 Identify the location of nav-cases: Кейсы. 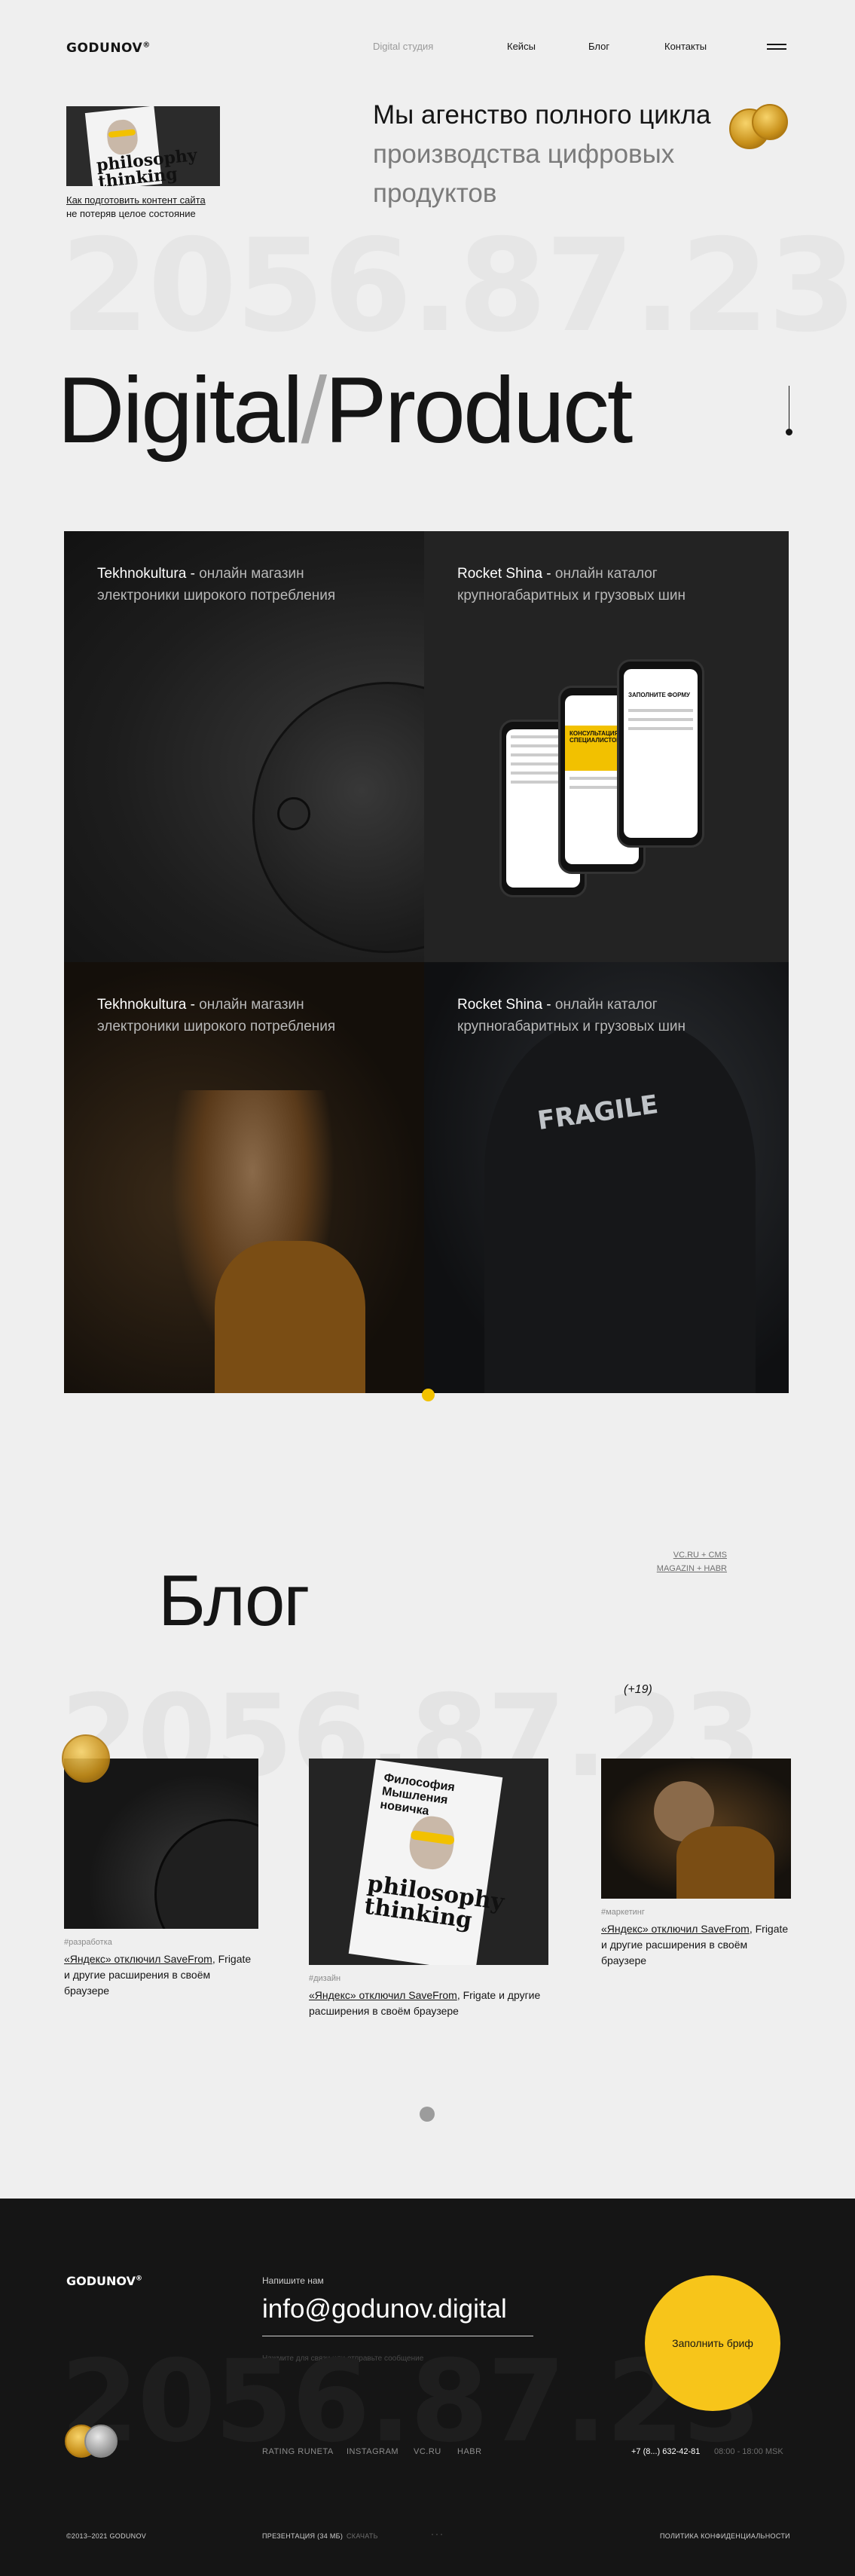
(521, 46).